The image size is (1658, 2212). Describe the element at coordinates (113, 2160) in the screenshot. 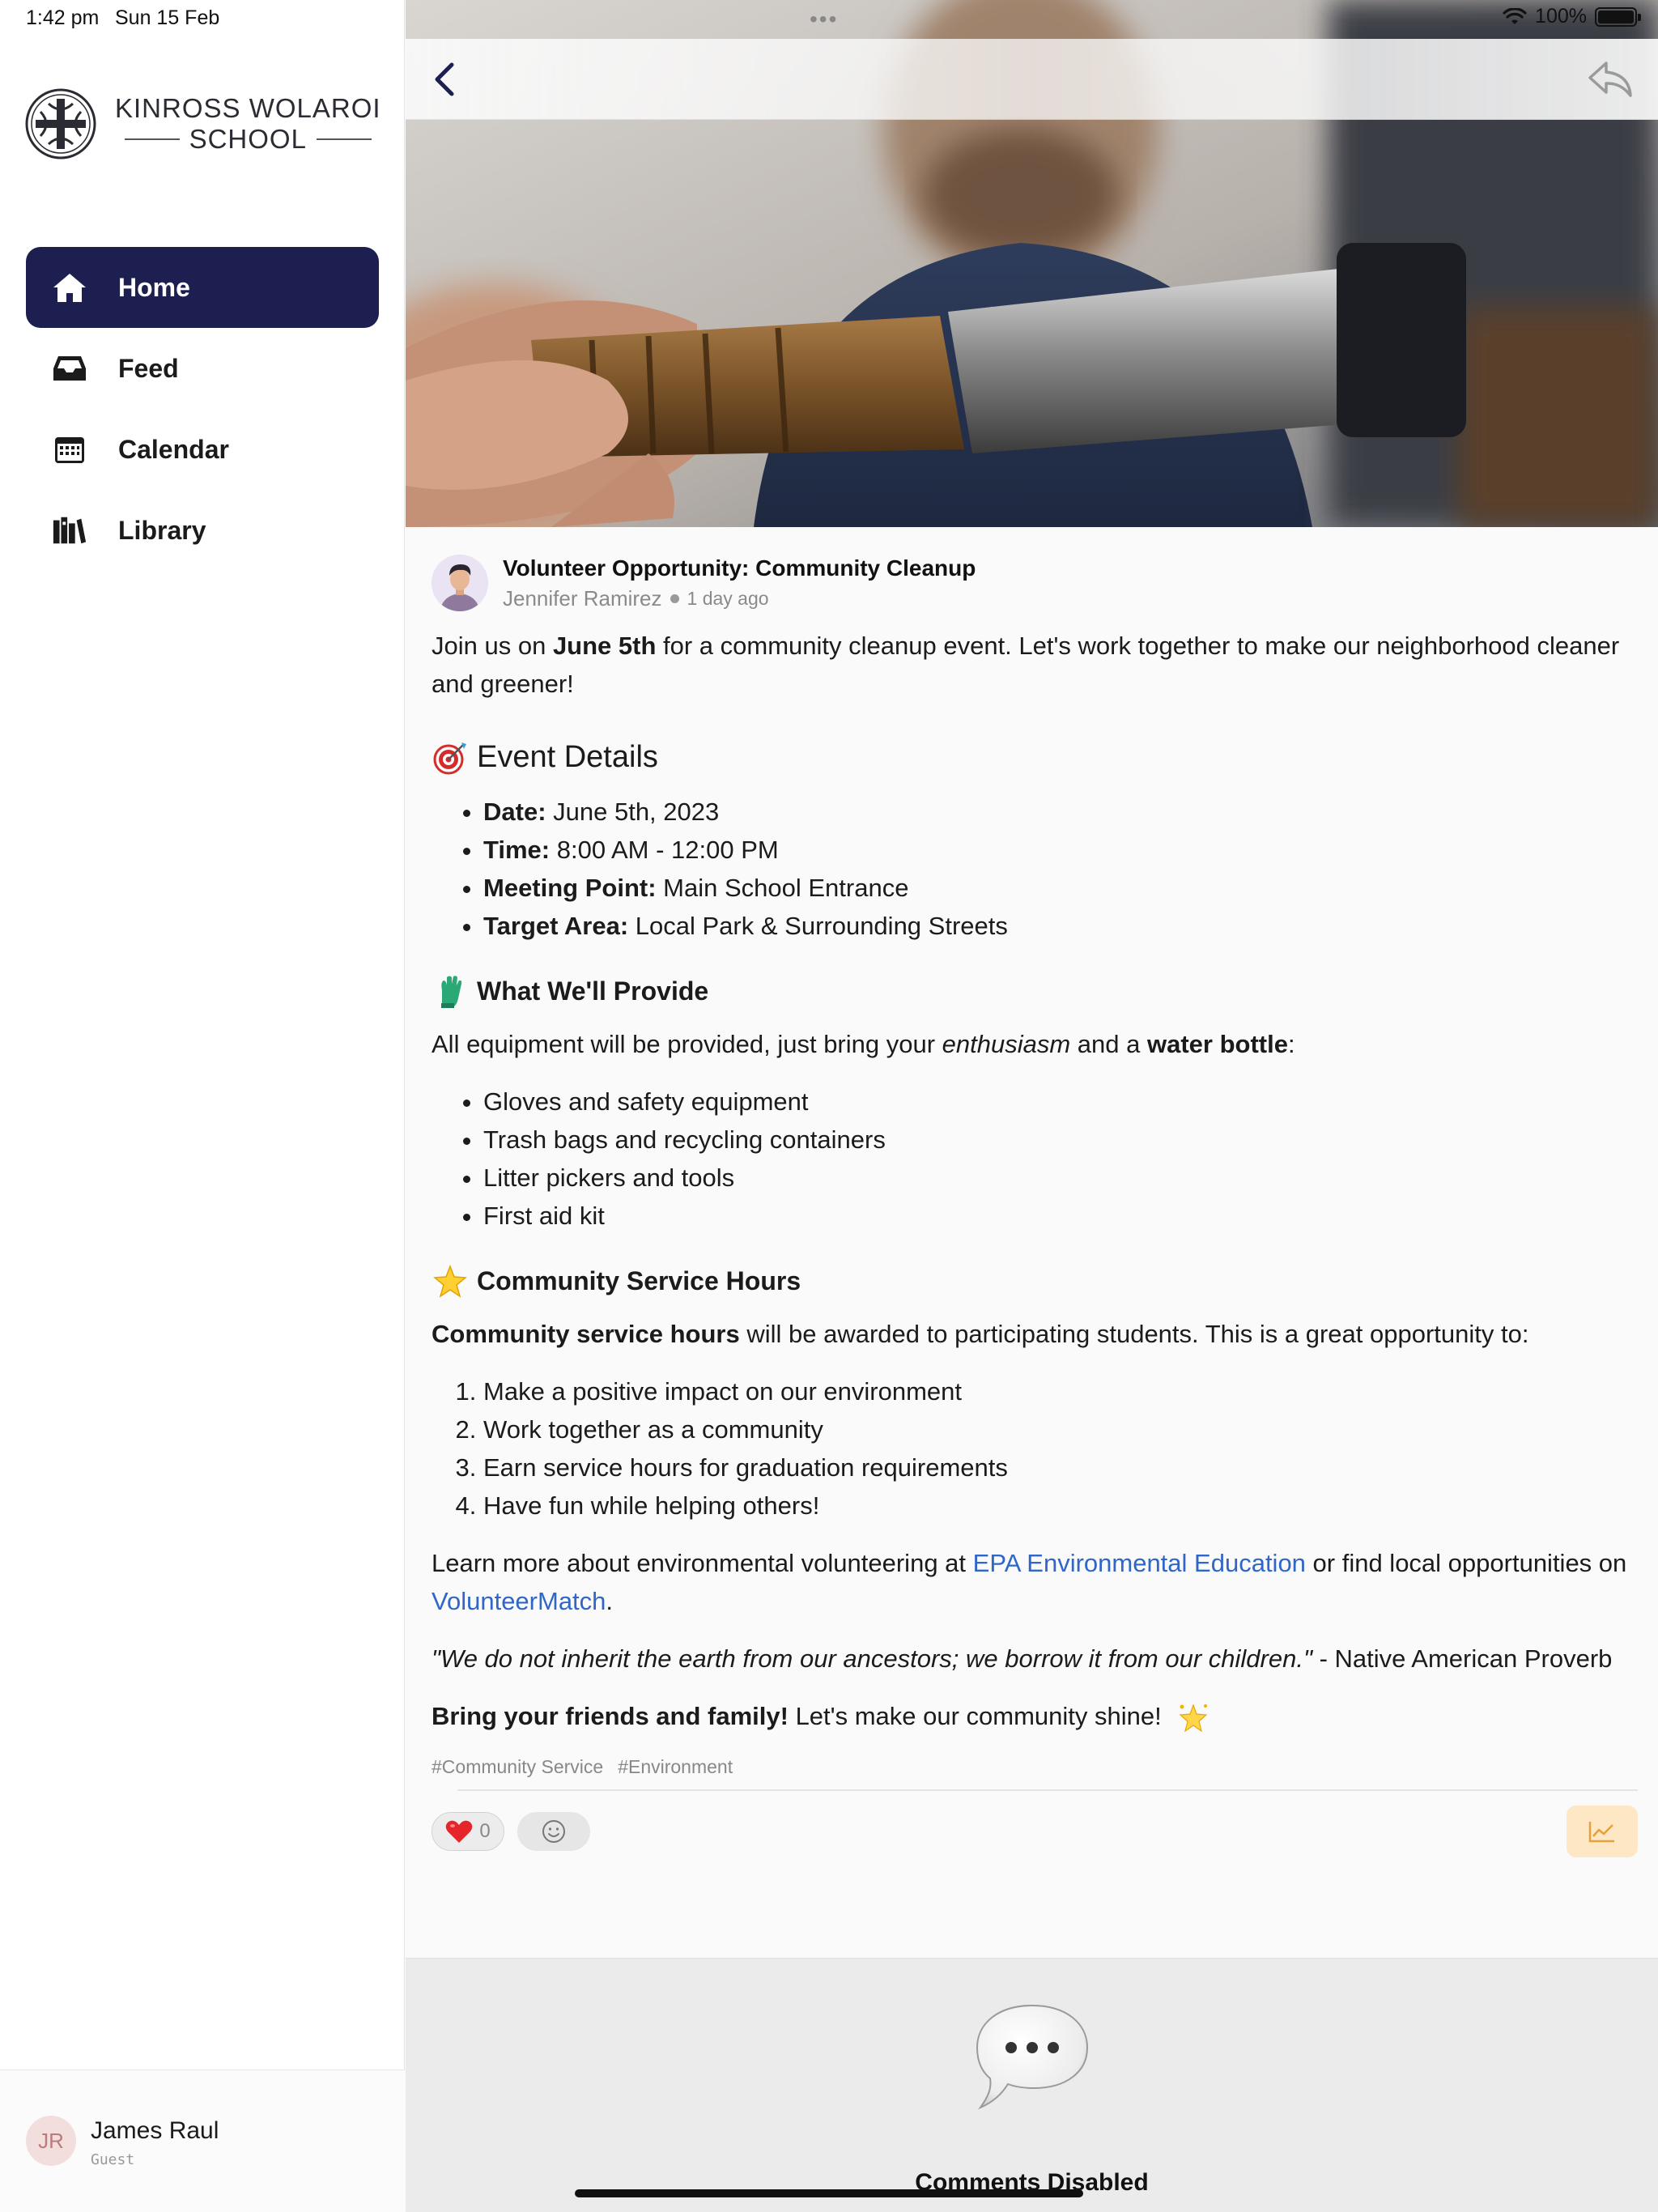

I see `user-role: Guest` at that location.